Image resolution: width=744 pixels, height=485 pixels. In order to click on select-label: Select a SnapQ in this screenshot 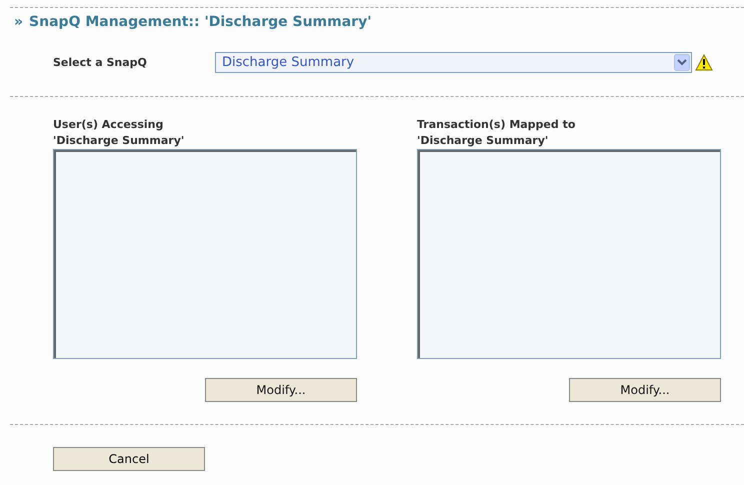, I will do `click(100, 62)`.